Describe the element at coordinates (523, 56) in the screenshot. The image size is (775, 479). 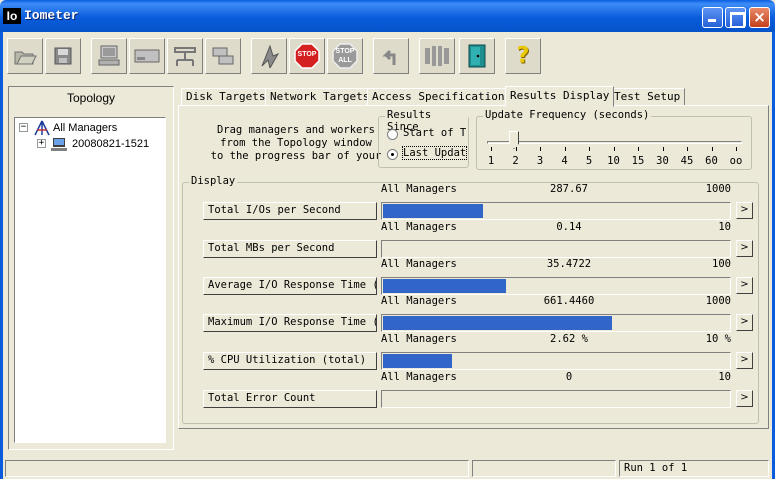
I see `help-button: ?` at that location.